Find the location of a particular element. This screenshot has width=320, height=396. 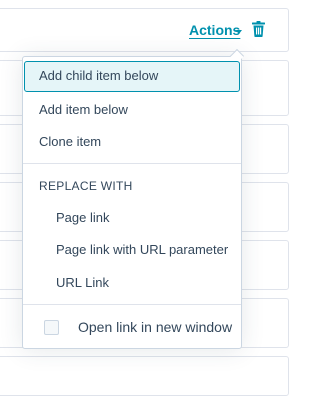

menu-item-clone-item: Clone item is located at coordinates (132, 141).